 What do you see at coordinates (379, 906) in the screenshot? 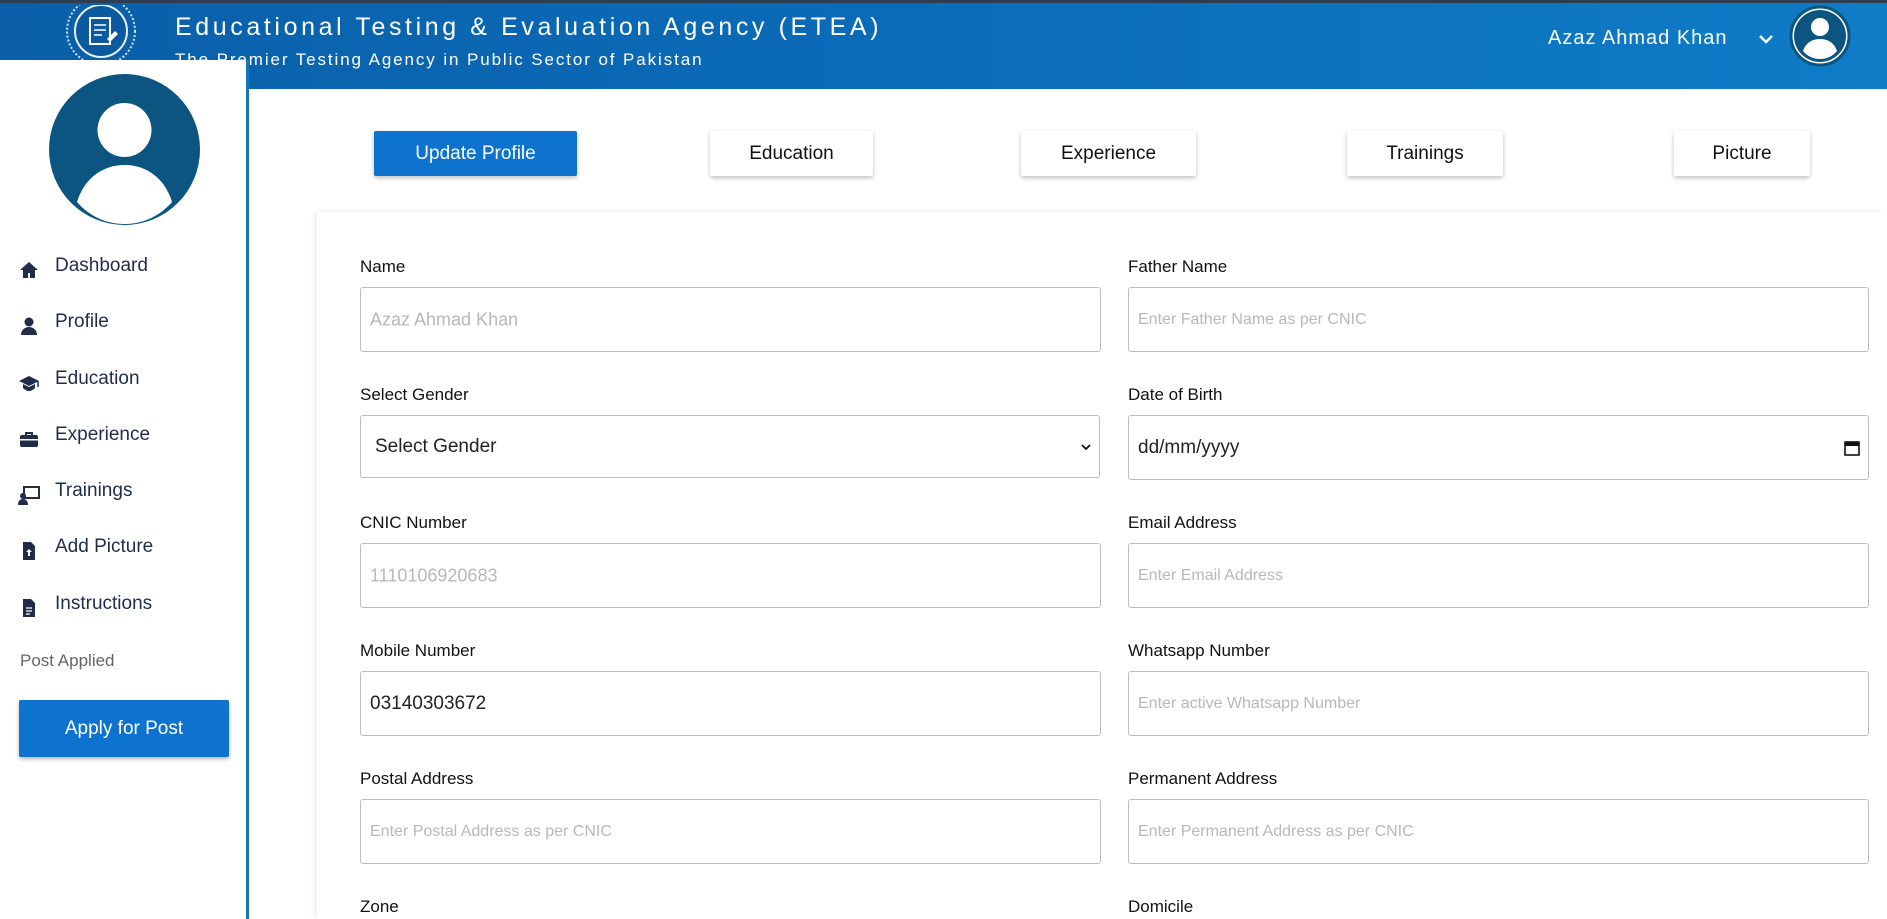
I see `zone-label: Zone` at bounding box center [379, 906].